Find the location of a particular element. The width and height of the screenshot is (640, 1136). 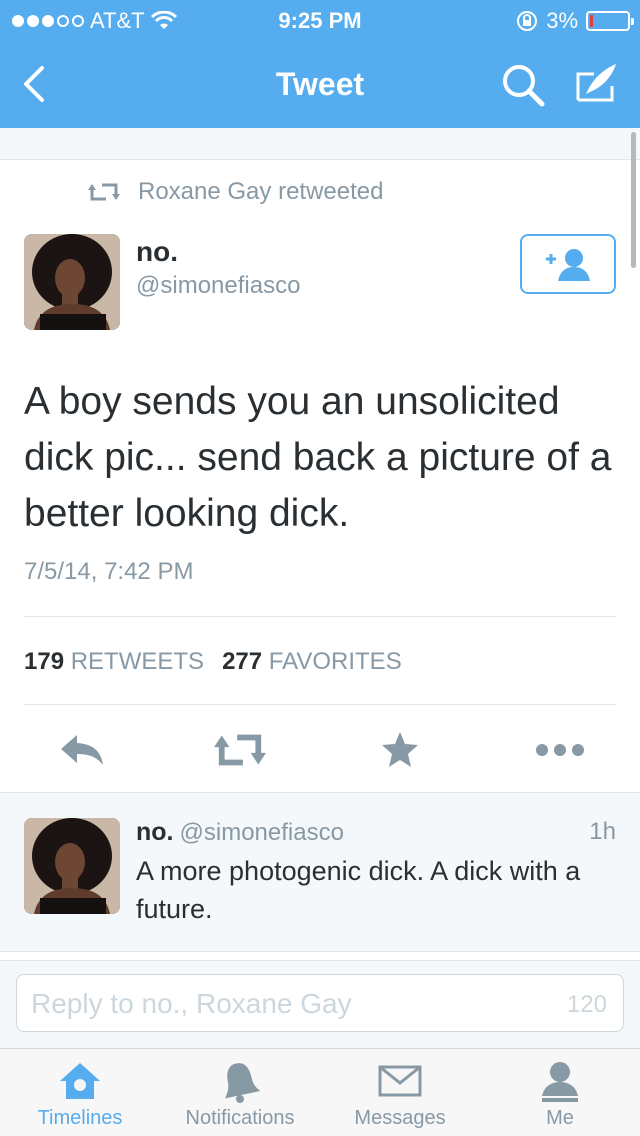

battery-icon is located at coordinates (610, 21).